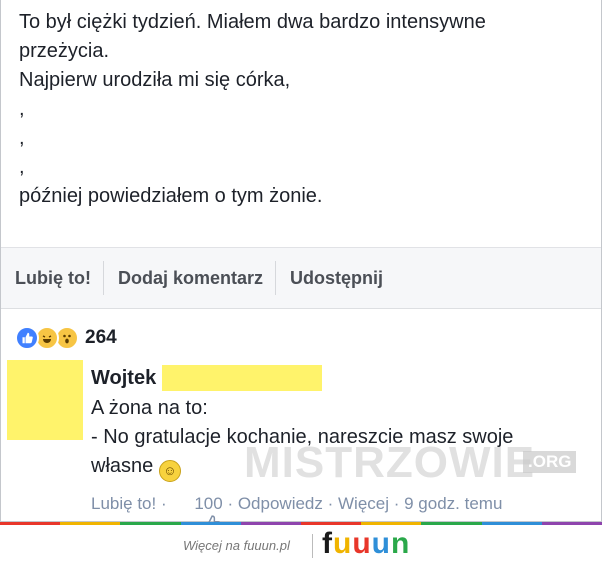 Image resolution: width=602 pixels, height=565 pixels. Describe the element at coordinates (550, 462) in the screenshot. I see `watermark-suffix: .ORG` at that location.